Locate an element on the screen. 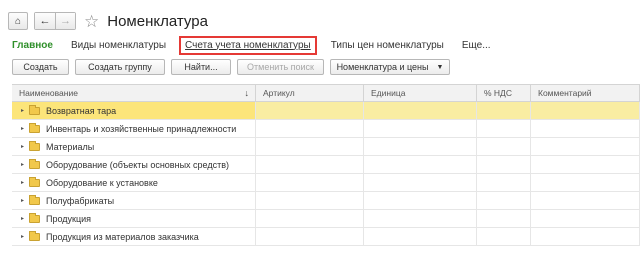  page-title: Номенклатура is located at coordinates (157, 21).